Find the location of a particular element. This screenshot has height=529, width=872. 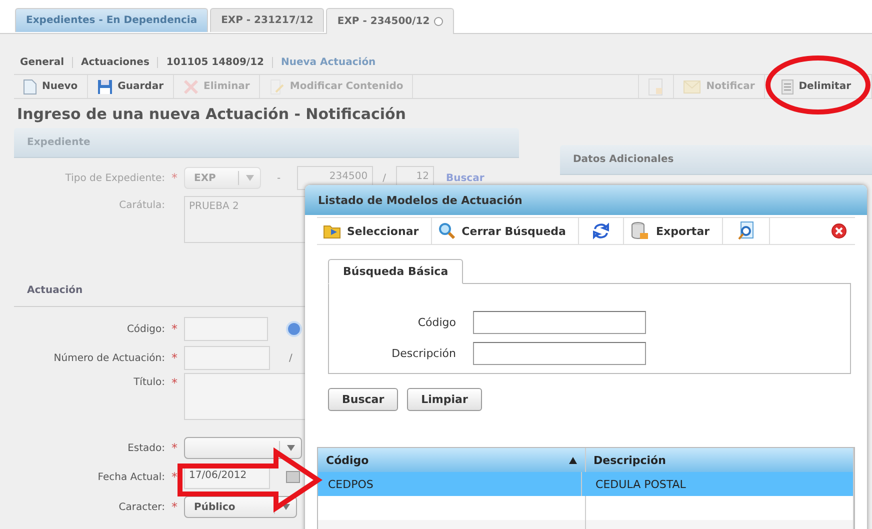

sort-icon is located at coordinates (572, 460).